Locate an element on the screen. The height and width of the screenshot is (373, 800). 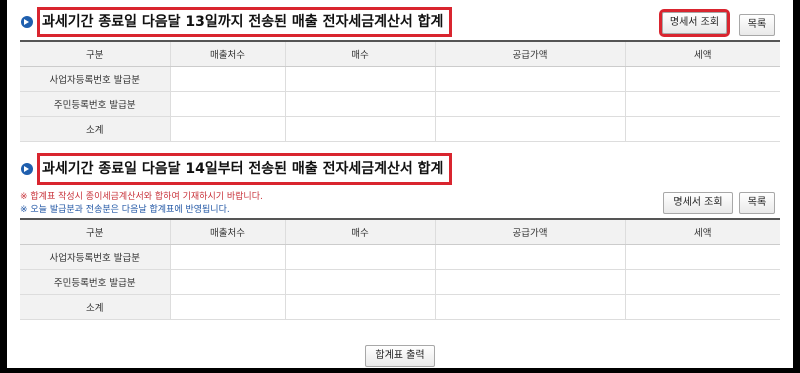
detail-view-button-2: 명세서 조회 is located at coordinates (698, 203).